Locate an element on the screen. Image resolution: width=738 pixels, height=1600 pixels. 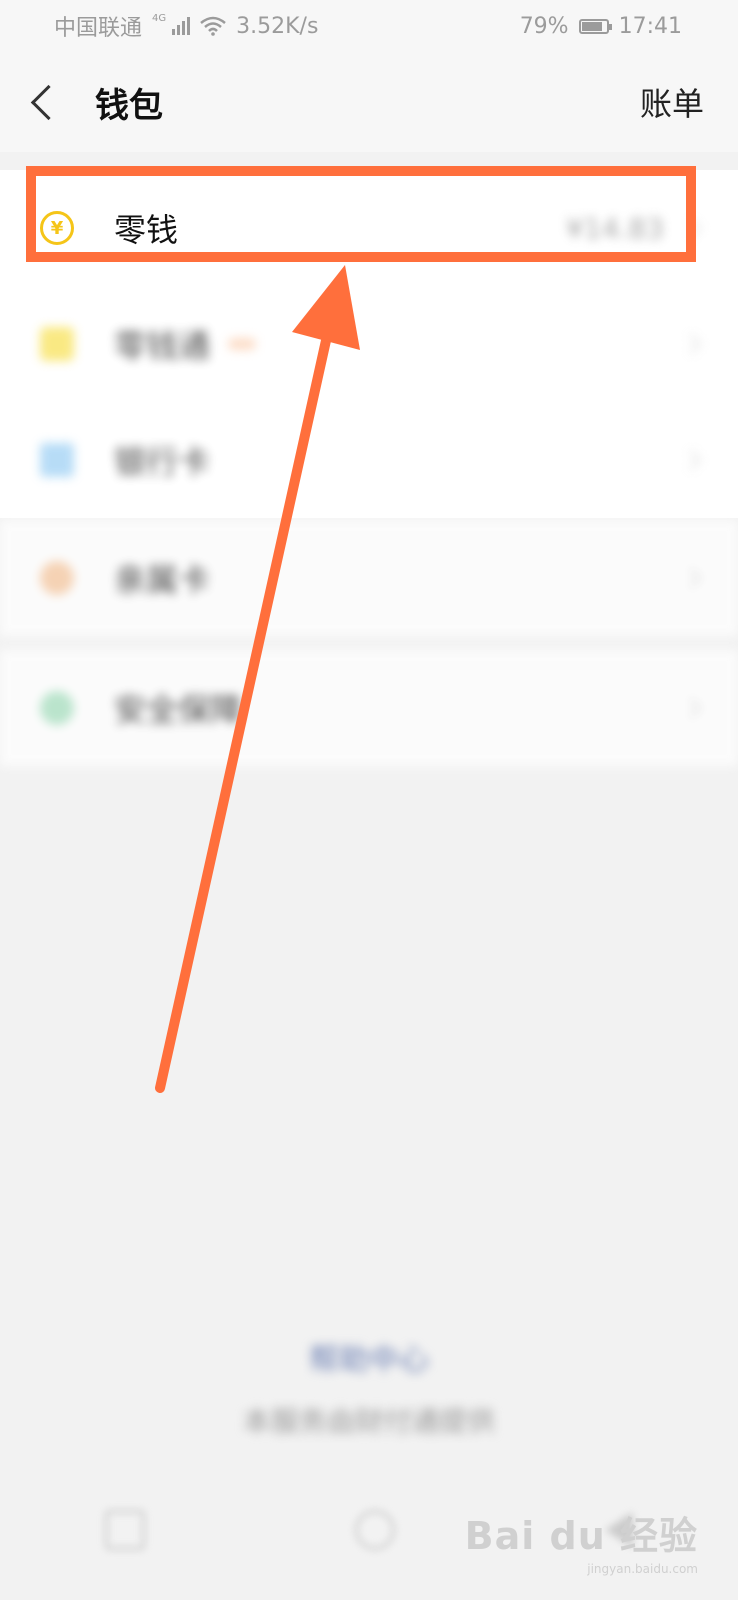
watermark-url: jingyan.baidu.com is located at coordinates (642, 1569).